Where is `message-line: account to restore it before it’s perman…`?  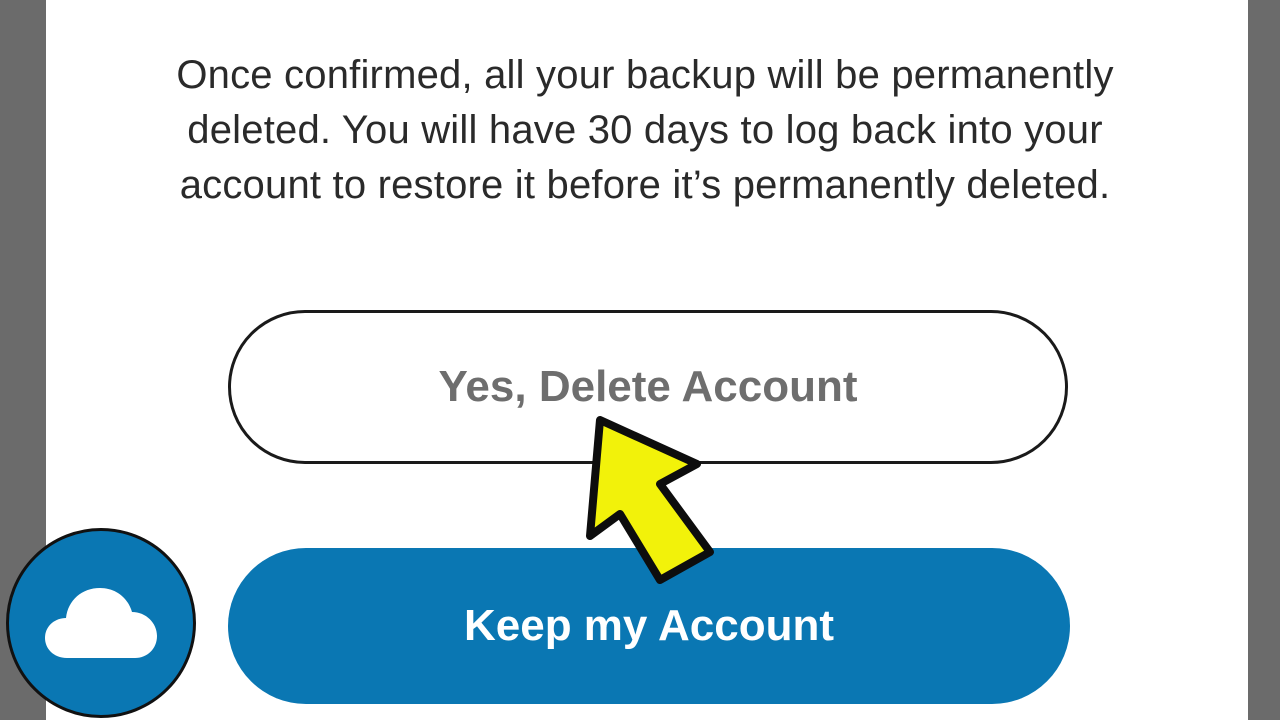 message-line: account to restore it before it’s perman… is located at coordinates (645, 185).